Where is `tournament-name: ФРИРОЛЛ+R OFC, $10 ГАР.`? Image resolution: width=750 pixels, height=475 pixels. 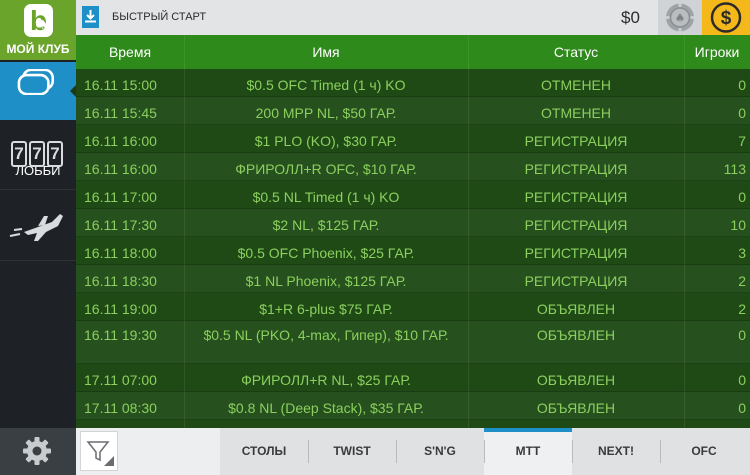
tournament-name: ФРИРОЛЛ+R OFC, $10 ГАР. is located at coordinates (326, 169).